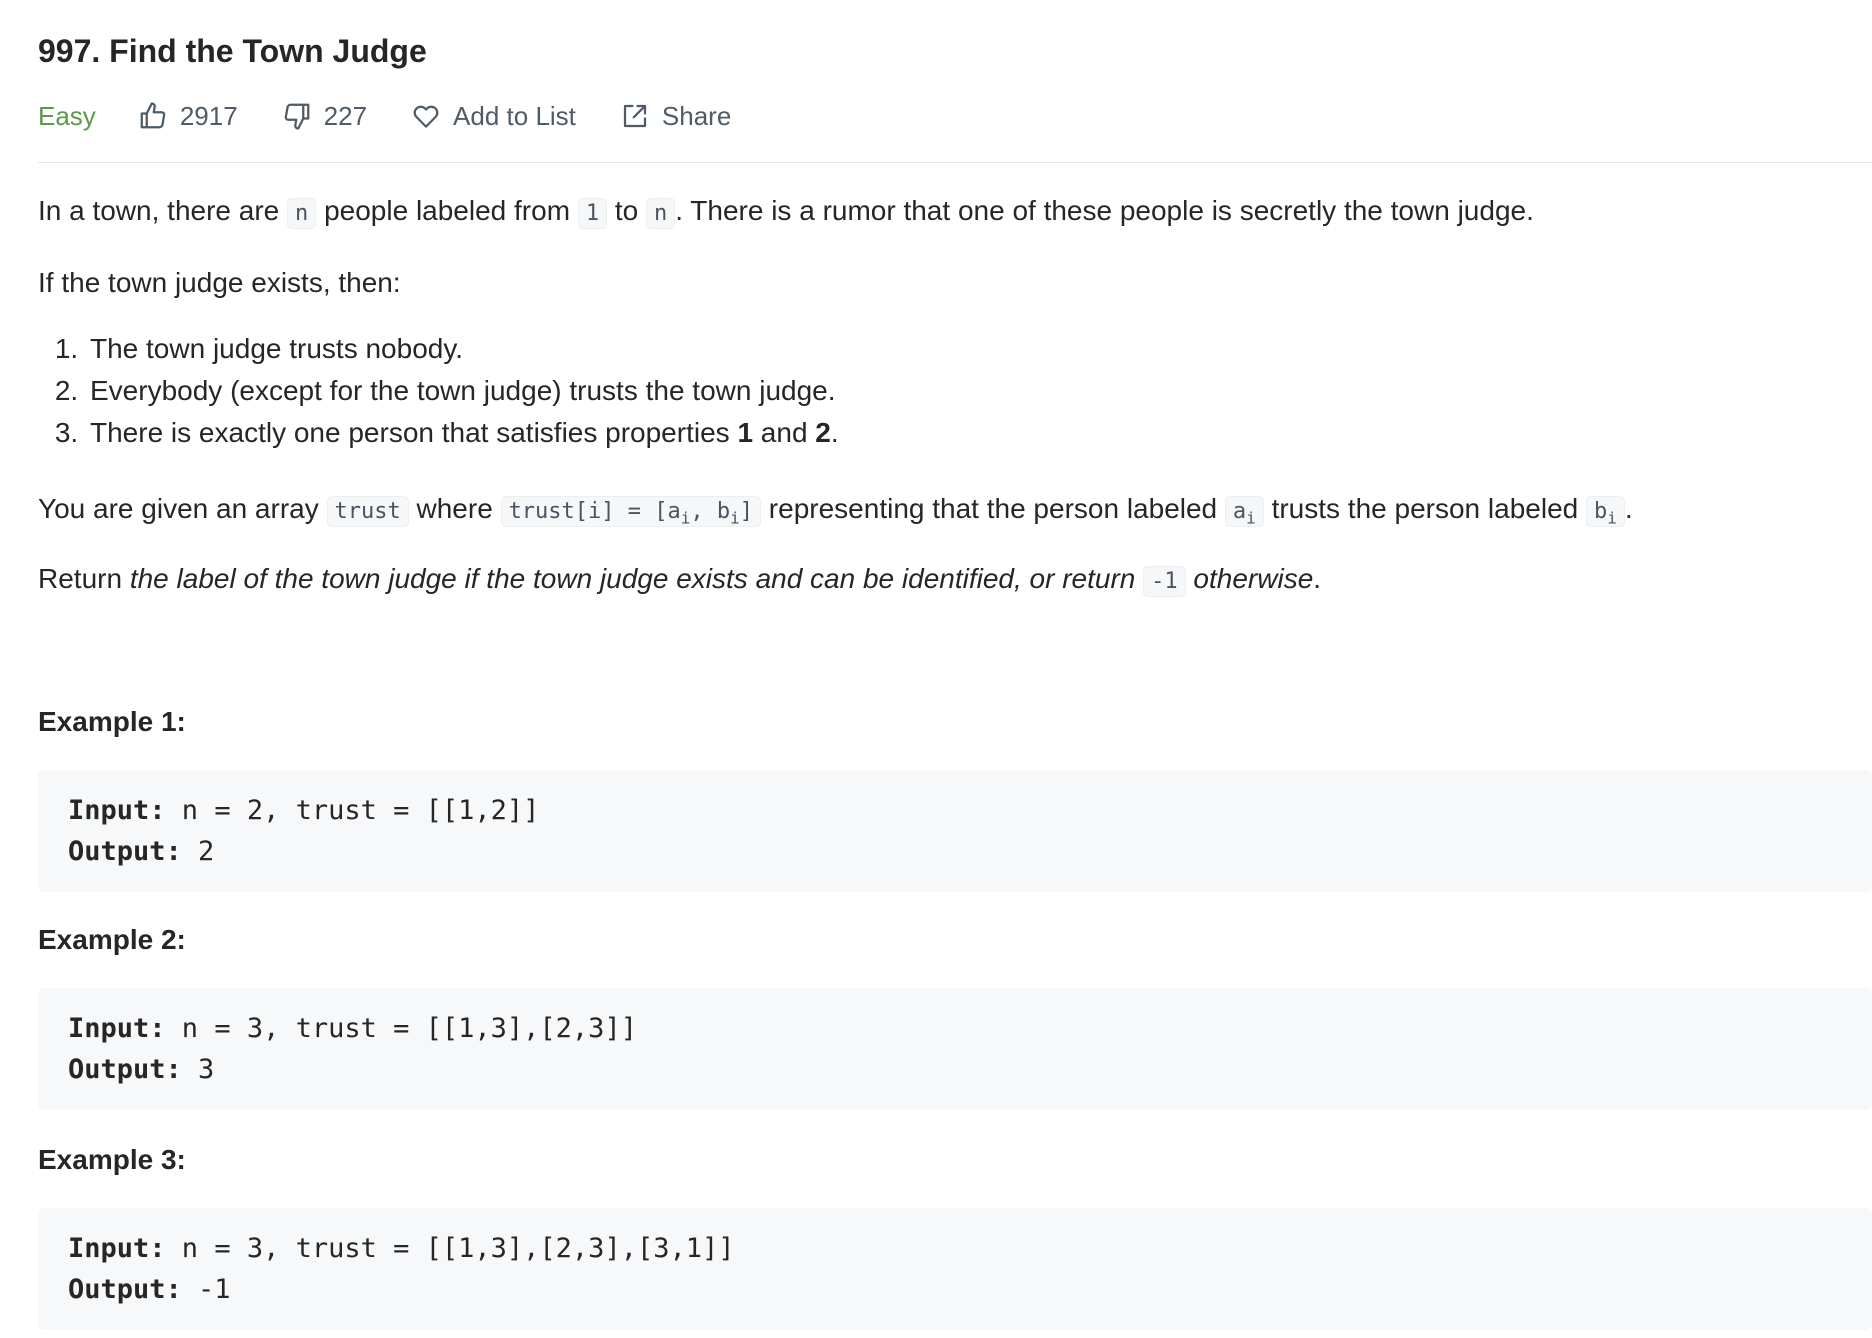  What do you see at coordinates (635, 116) in the screenshot?
I see `share-icon` at bounding box center [635, 116].